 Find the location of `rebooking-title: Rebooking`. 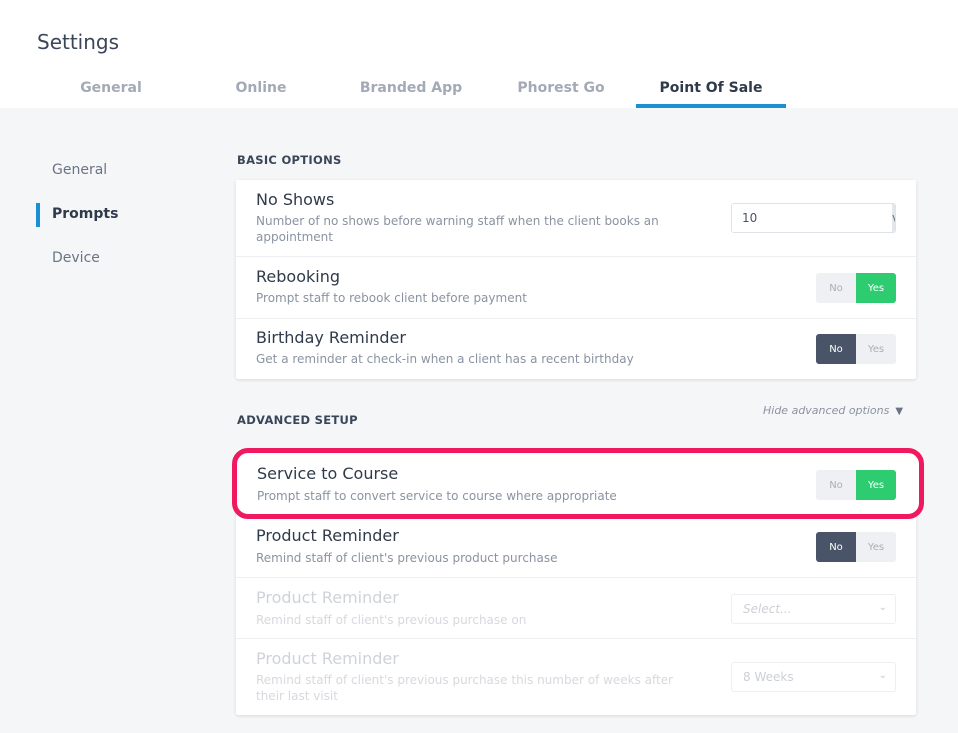

rebooking-title: Rebooking is located at coordinates (298, 276).